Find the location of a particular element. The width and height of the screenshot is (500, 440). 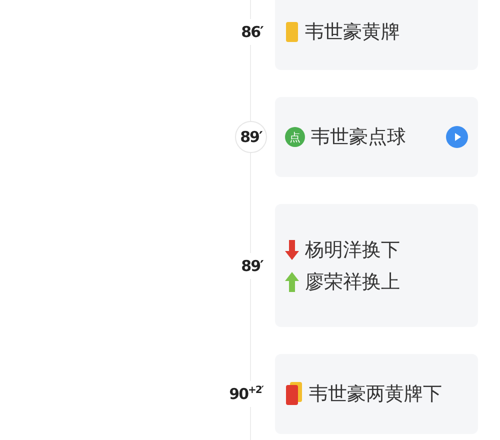

up-arrow-icon is located at coordinates (292, 281).